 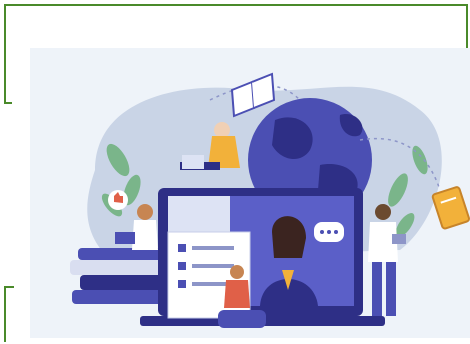 I want to click on like-icon, so click(x=118, y=200).